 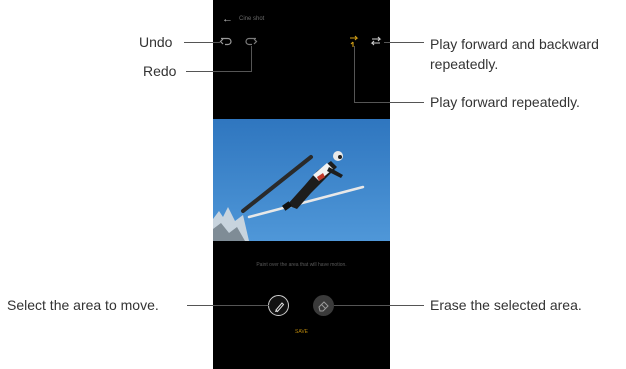 I want to click on back-arrow-icon: ←, so click(x=228, y=19).